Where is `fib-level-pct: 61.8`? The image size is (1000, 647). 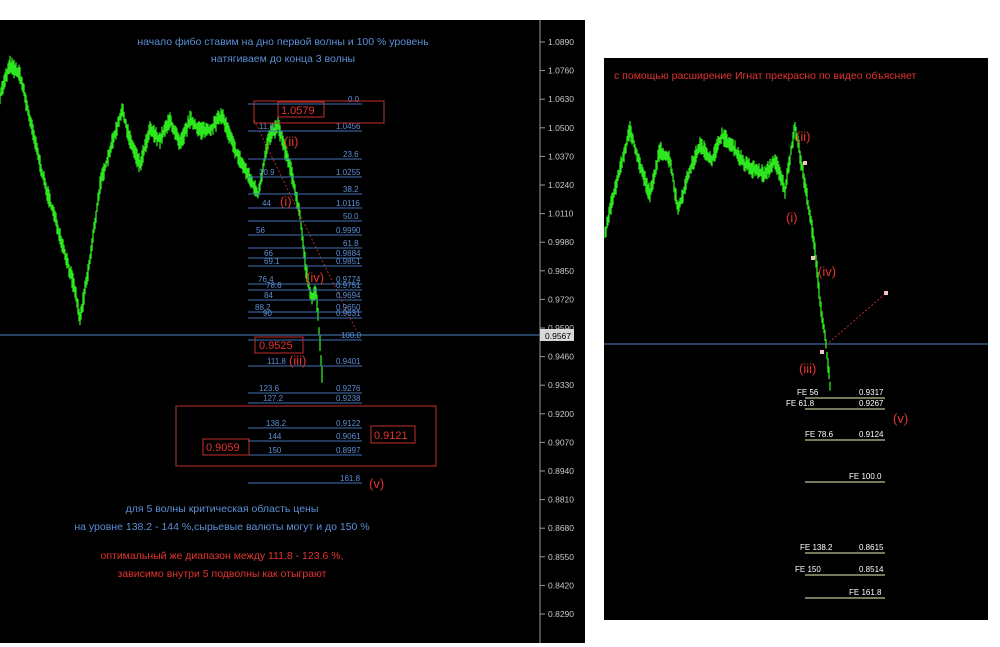
fib-level-pct: 61.8 is located at coordinates (351, 243).